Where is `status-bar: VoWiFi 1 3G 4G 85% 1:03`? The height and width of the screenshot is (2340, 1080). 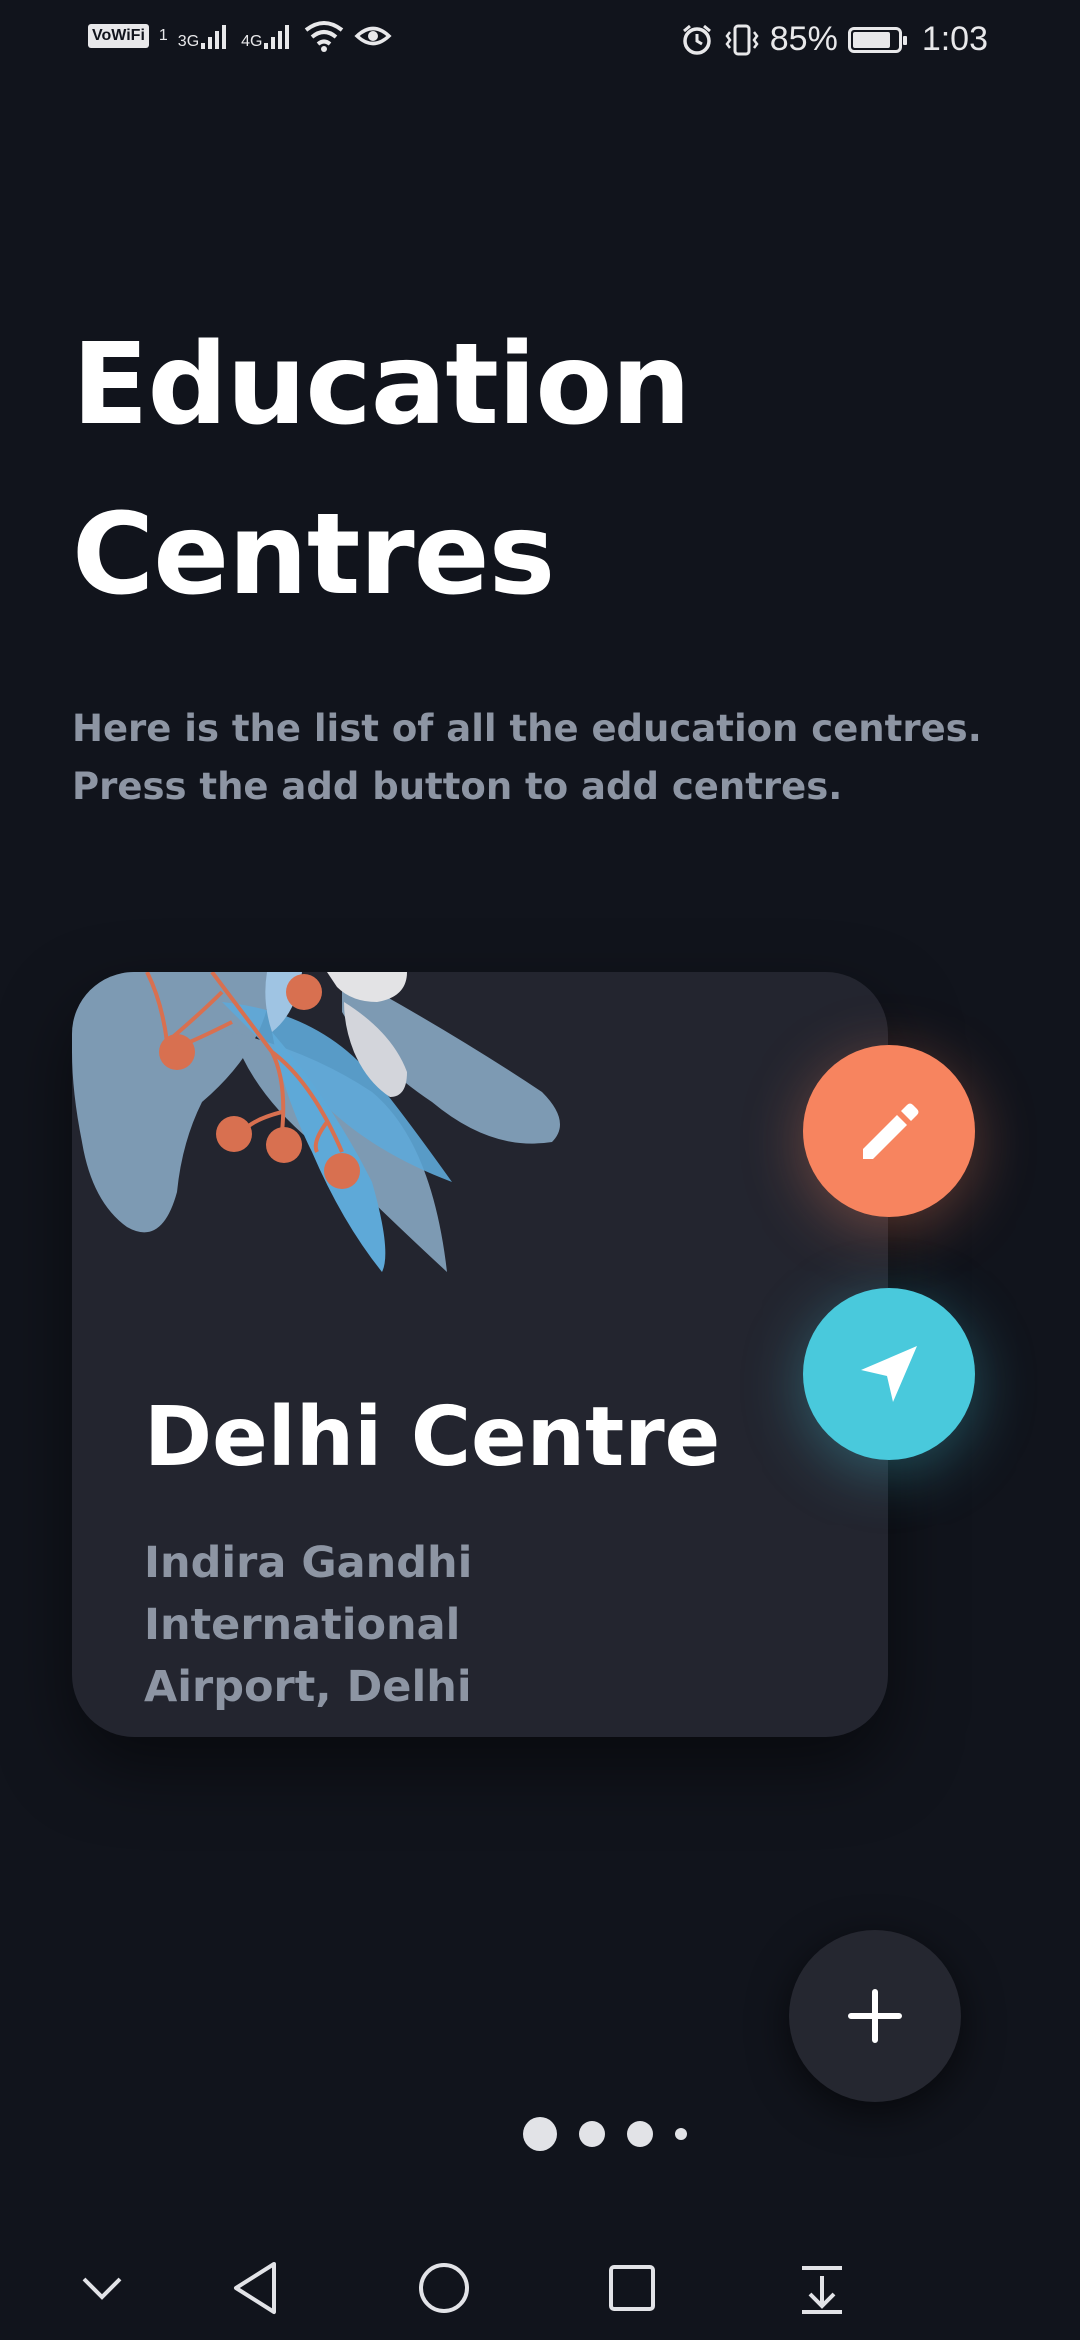 status-bar: VoWiFi 1 3G 4G 85% 1:03 is located at coordinates (540, 43).